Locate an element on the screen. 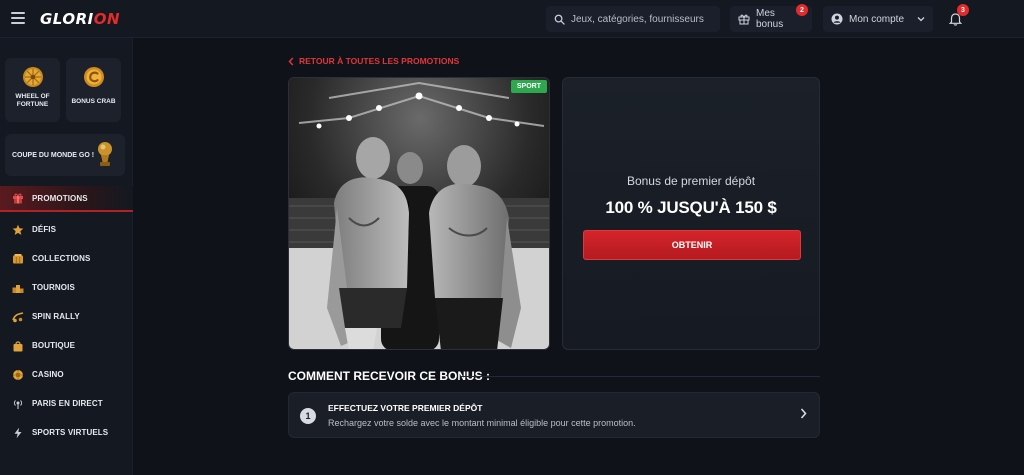  sidebar-item-label: DÉFIS is located at coordinates (44, 229).